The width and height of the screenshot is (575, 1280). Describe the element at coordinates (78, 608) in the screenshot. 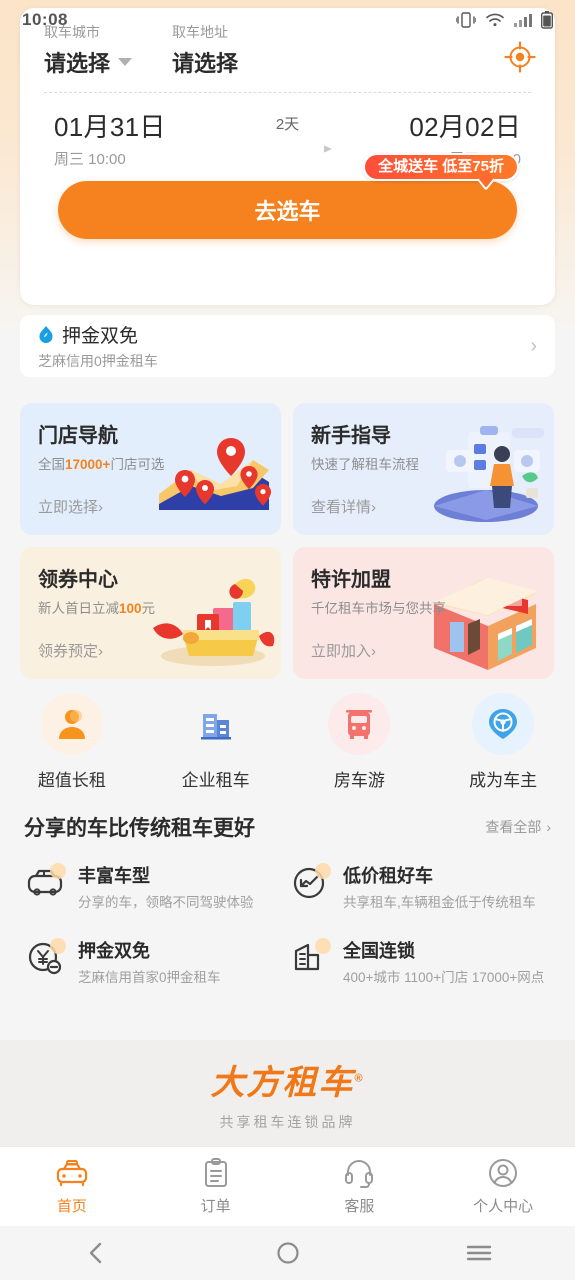

I see `promo-sub-pre: 新人首日立减` at that location.